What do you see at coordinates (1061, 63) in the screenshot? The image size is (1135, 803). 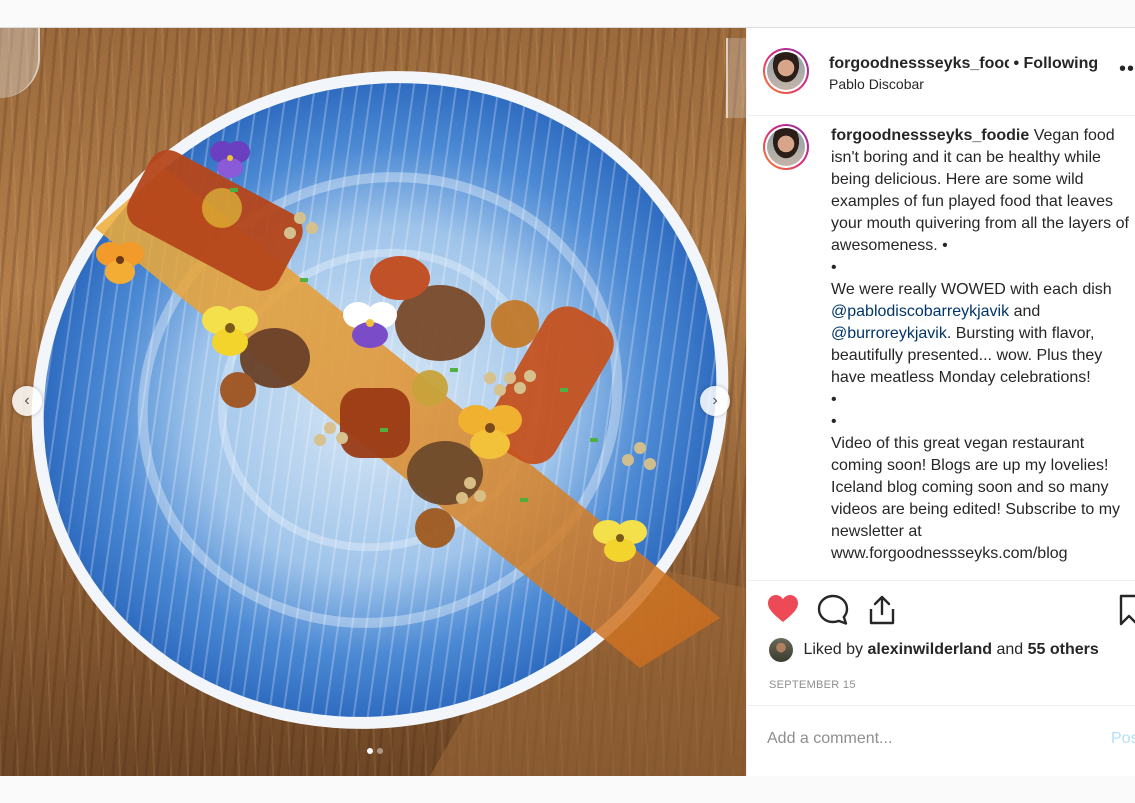 I see `following-button: Following` at bounding box center [1061, 63].